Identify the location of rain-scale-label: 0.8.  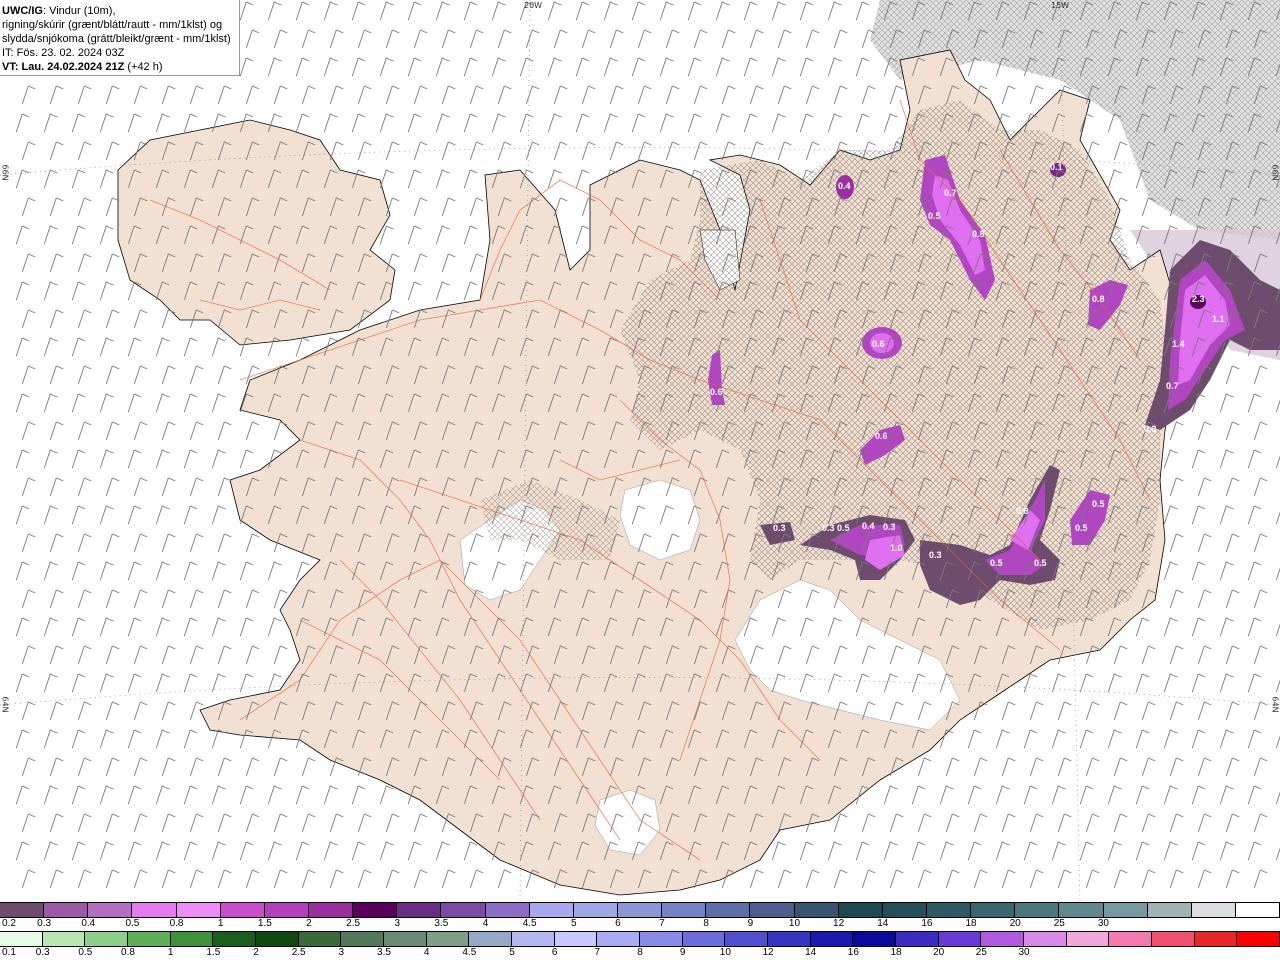
(128, 952).